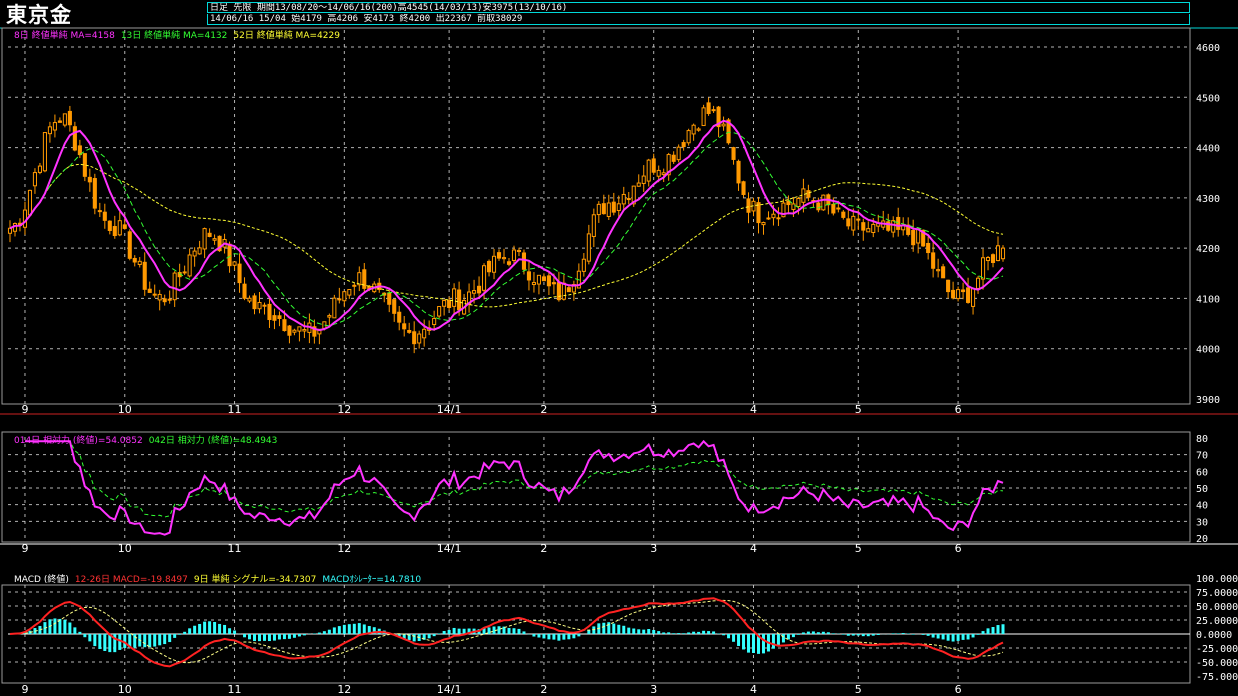  Describe the element at coordinates (1217, 663) in the screenshot. I see `macd-tick-label: -50.0000` at that location.